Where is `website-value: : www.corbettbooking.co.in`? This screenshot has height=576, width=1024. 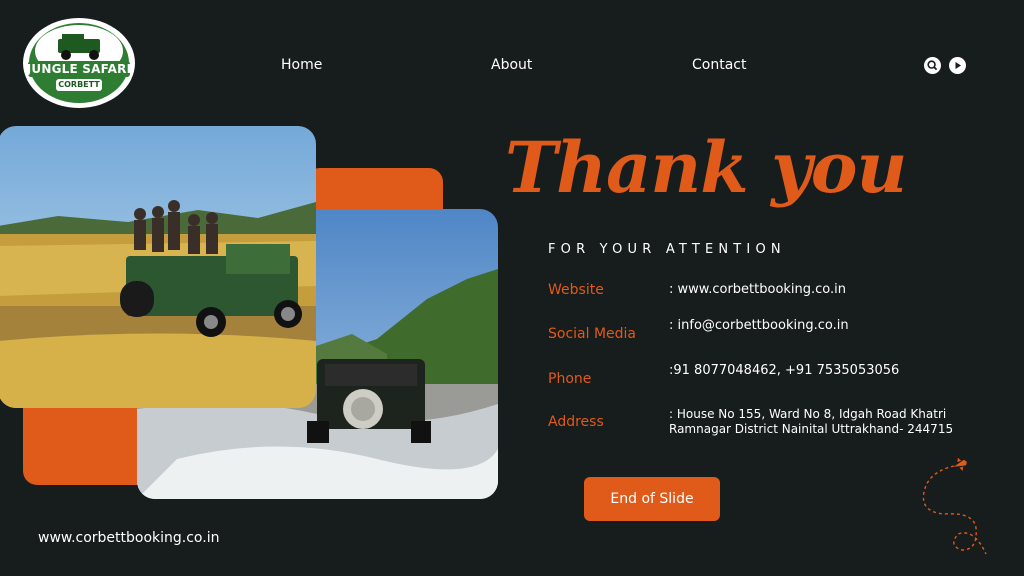
website-value: : www.corbettbooking.co.in is located at coordinates (757, 289).